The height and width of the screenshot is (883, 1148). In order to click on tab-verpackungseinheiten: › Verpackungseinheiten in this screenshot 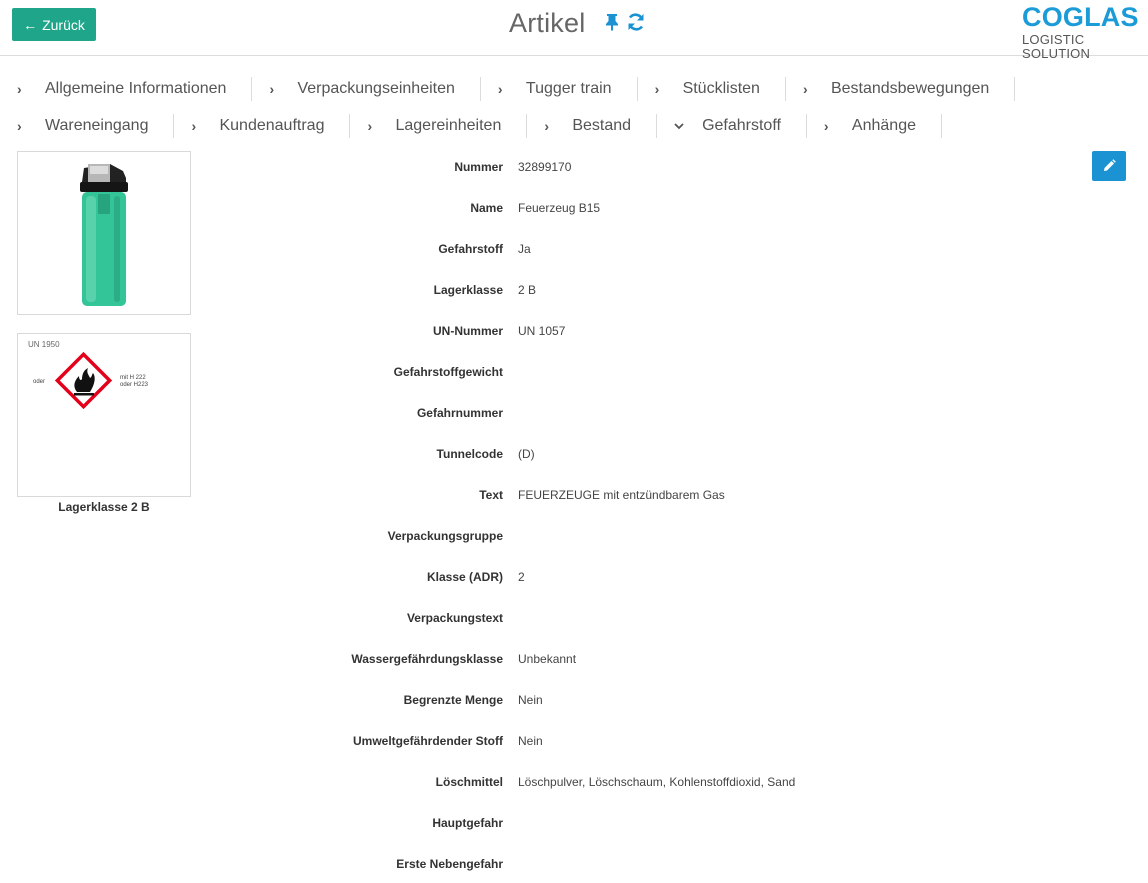, I will do `click(366, 88)`.